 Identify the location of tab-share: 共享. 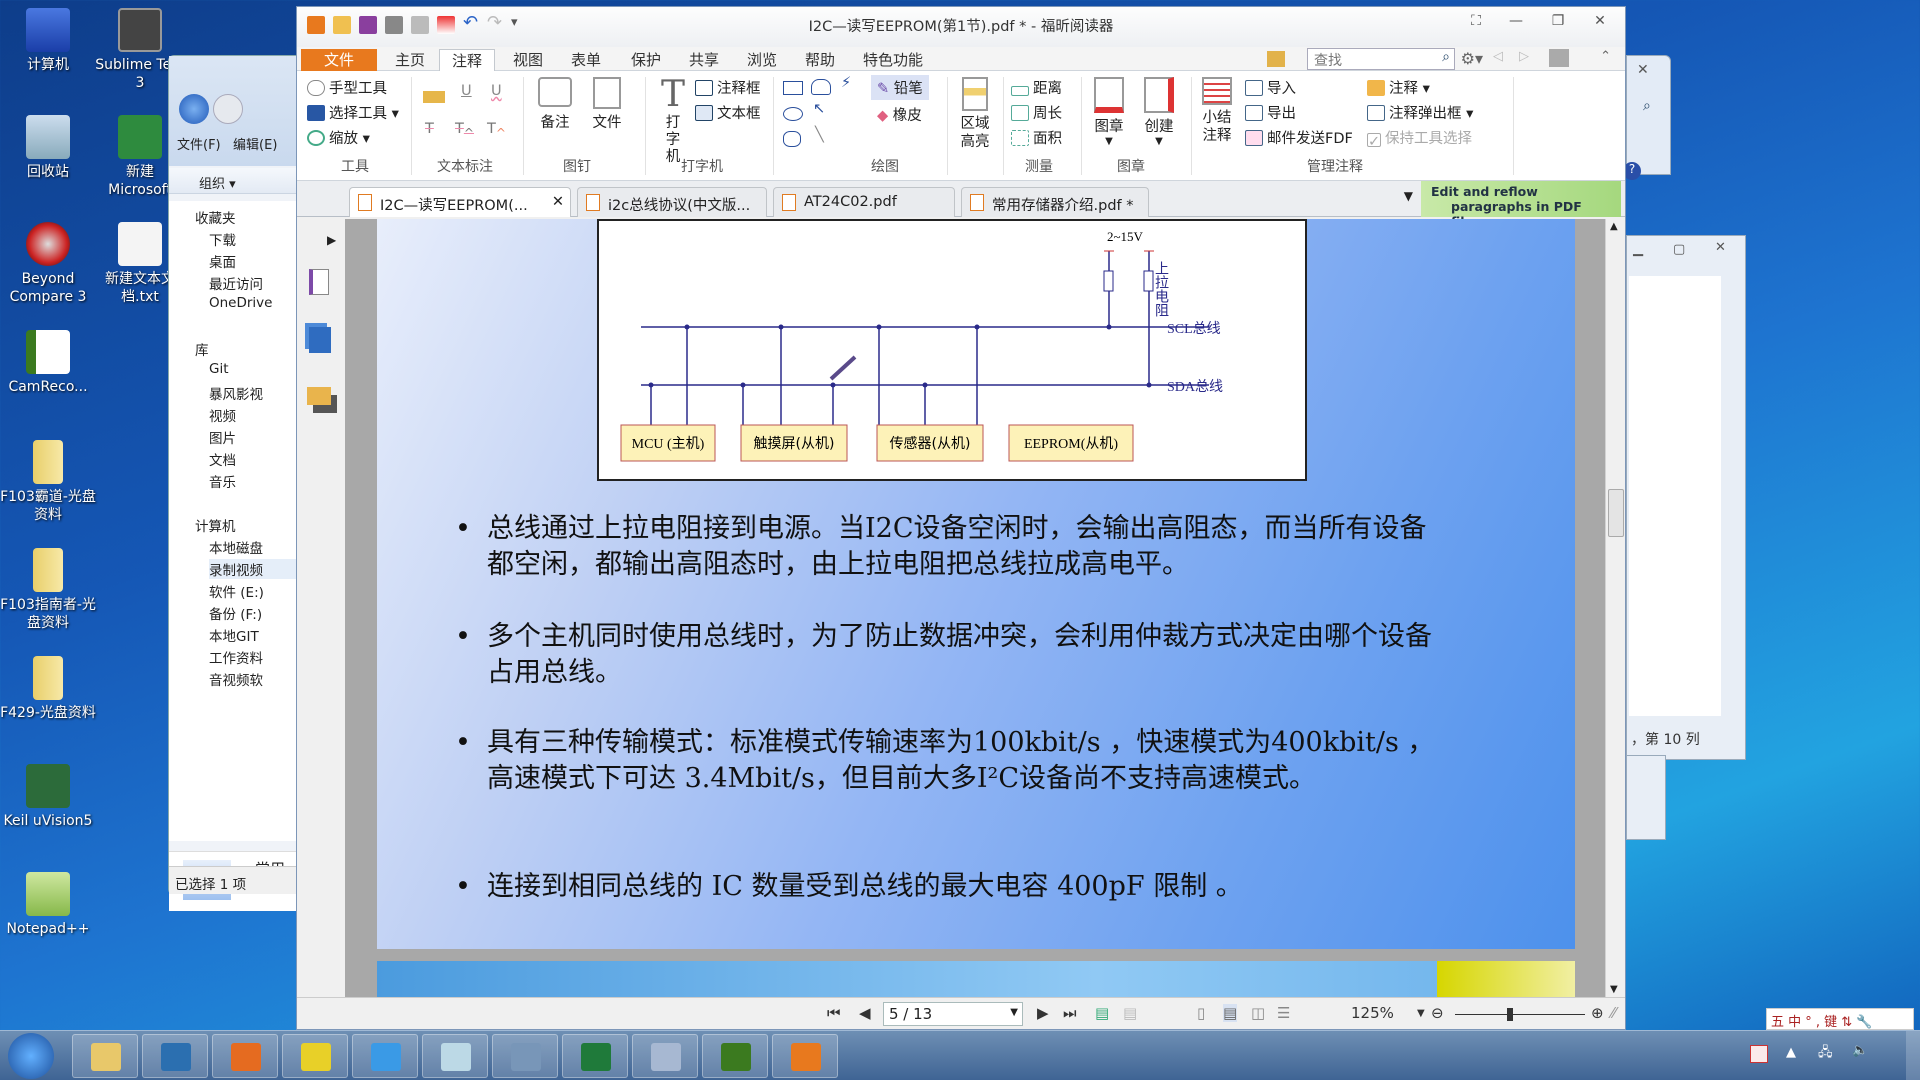
(704, 60).